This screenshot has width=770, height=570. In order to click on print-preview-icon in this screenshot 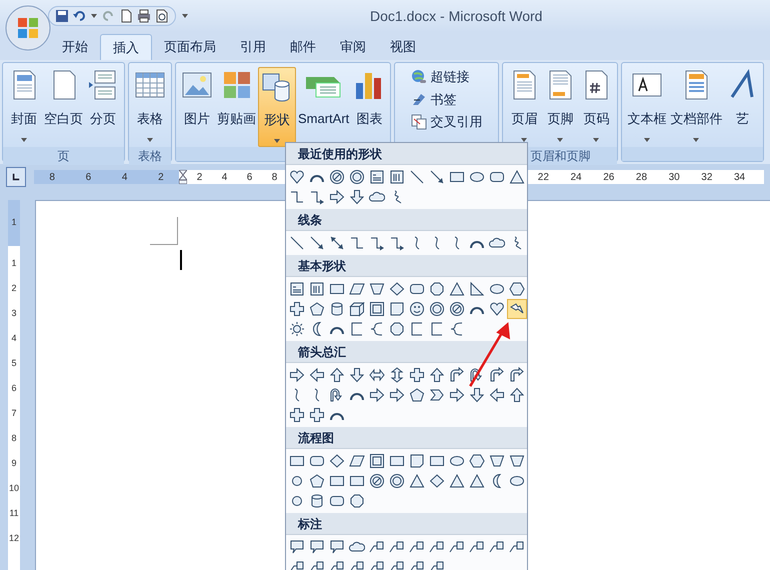, I will do `click(162, 16)`.